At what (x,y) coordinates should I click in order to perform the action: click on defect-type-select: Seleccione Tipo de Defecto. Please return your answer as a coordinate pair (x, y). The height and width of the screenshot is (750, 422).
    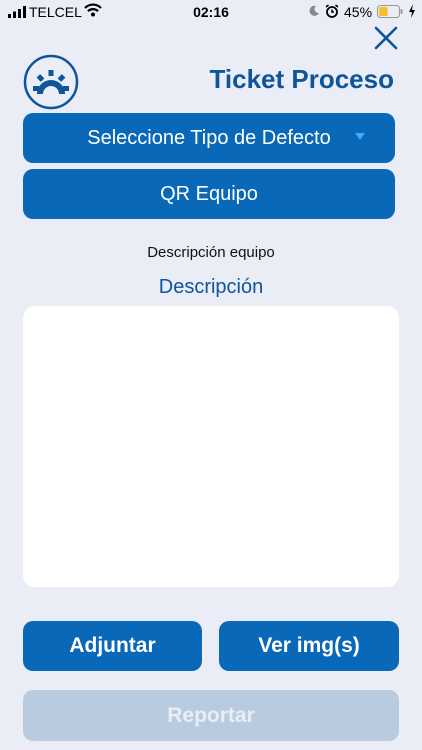
    Looking at the image, I should click on (209, 138).